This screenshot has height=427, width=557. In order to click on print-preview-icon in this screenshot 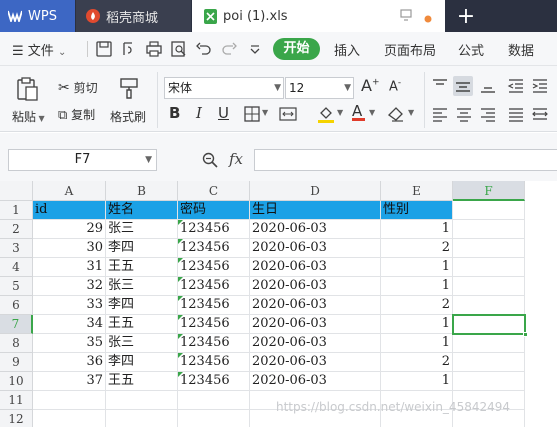, I will do `click(179, 49)`.